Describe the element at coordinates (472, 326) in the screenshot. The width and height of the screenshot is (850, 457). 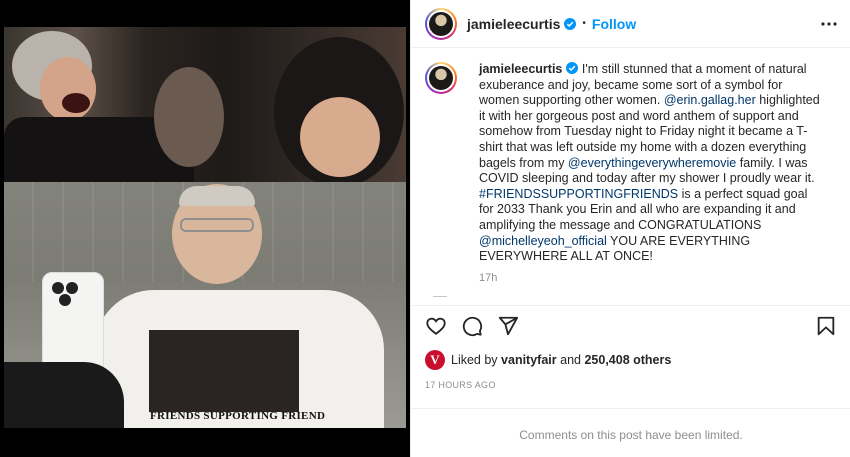
I see `comment-icon` at that location.